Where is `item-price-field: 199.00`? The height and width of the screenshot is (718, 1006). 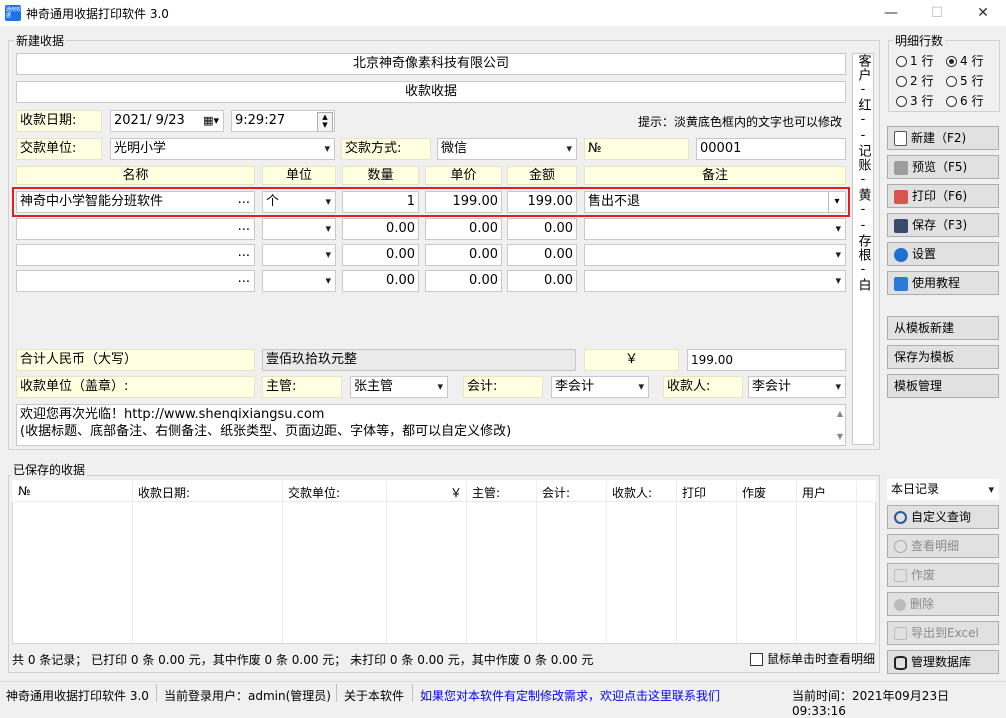
item-price-field: 199.00 is located at coordinates (463, 202).